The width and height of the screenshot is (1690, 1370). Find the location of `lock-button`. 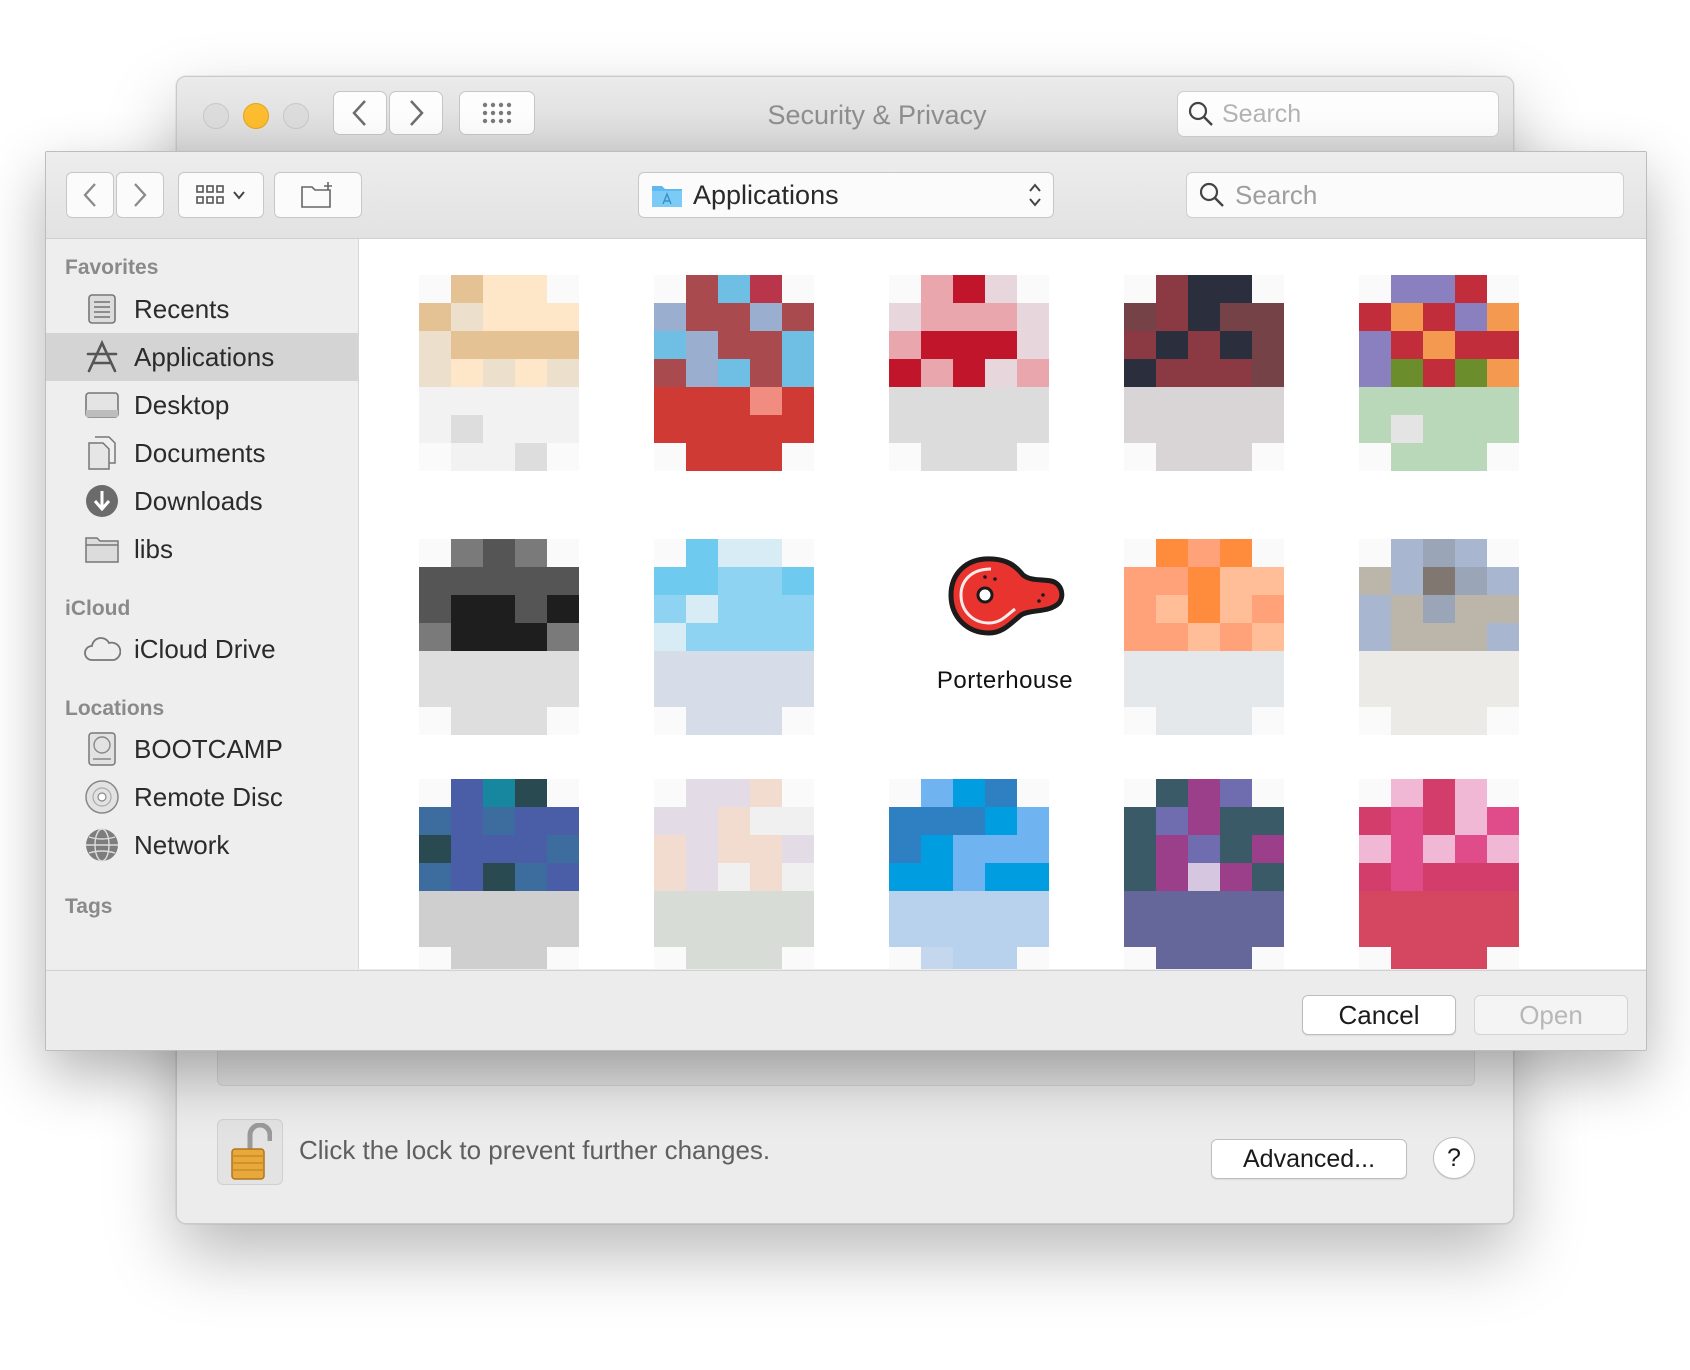

lock-button is located at coordinates (250, 1152).